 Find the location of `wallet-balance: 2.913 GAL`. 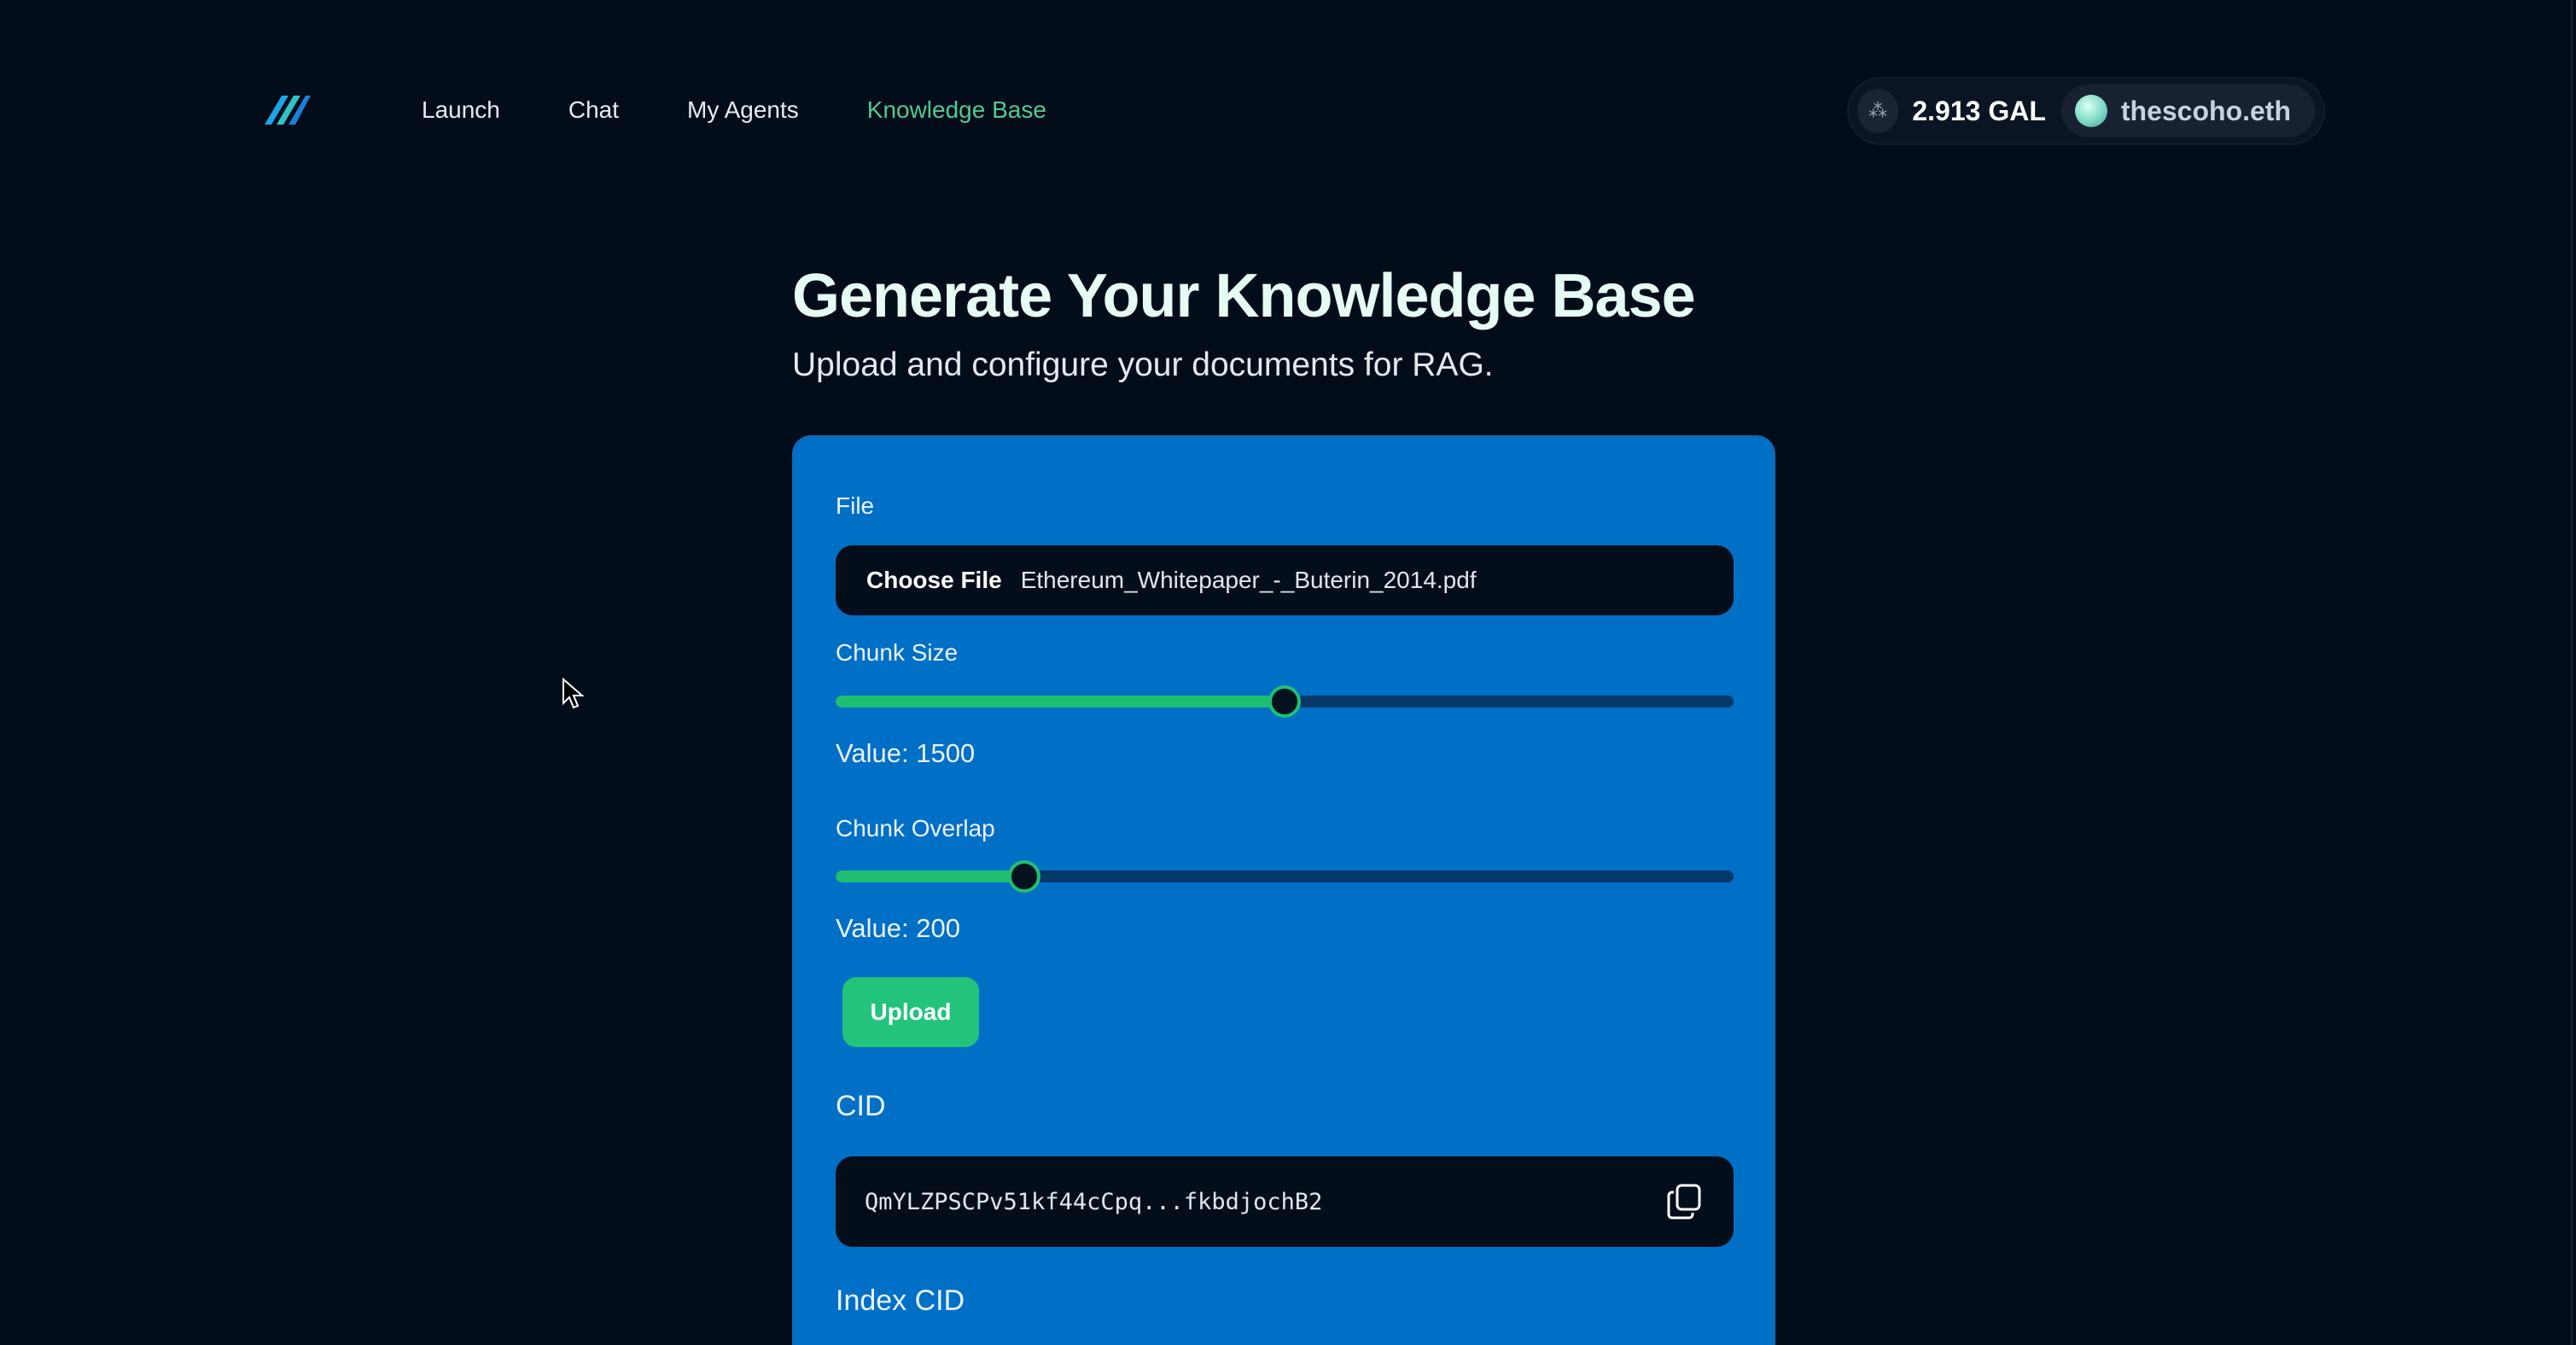

wallet-balance: 2.913 GAL is located at coordinates (1979, 110).